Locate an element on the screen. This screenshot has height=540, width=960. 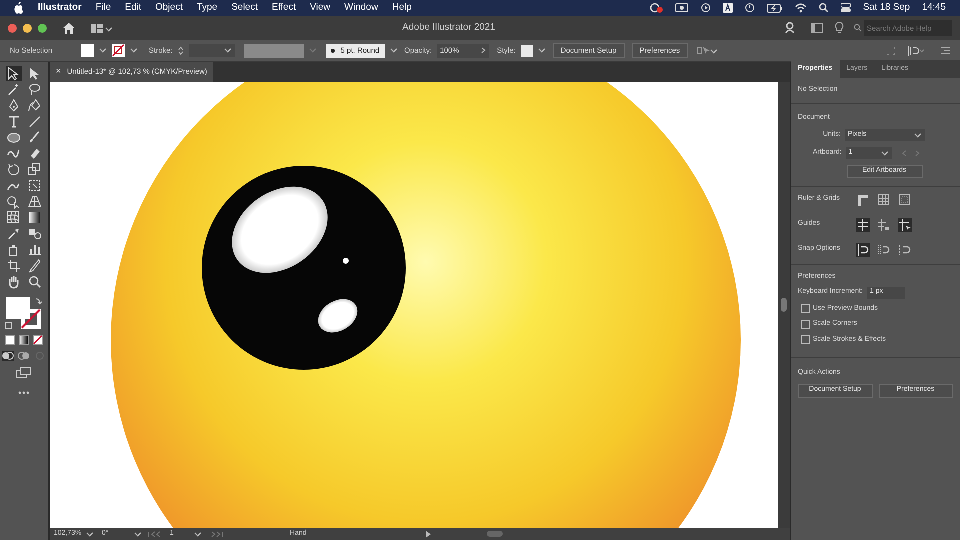
style-swatch is located at coordinates (526, 50).